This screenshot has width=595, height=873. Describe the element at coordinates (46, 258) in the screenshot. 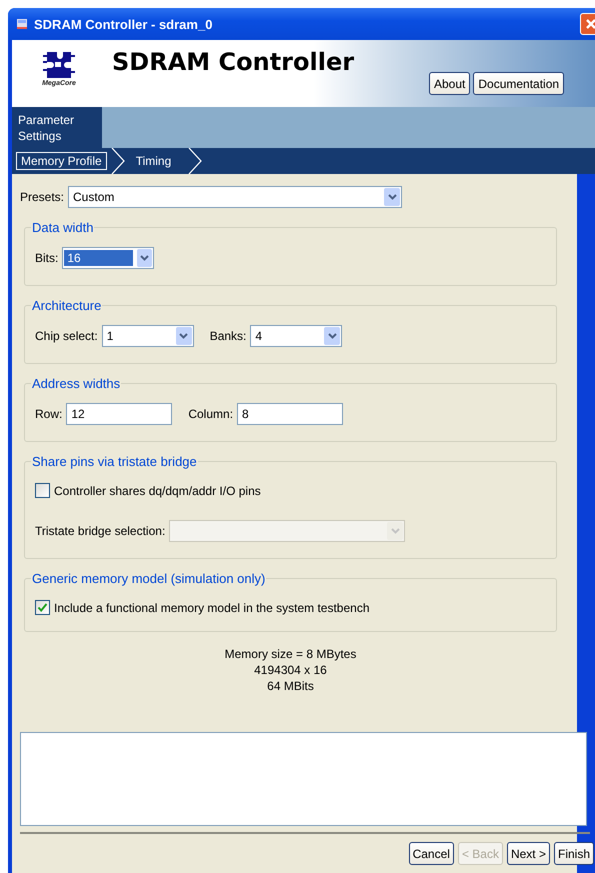

I see `field-label: Bits:` at that location.